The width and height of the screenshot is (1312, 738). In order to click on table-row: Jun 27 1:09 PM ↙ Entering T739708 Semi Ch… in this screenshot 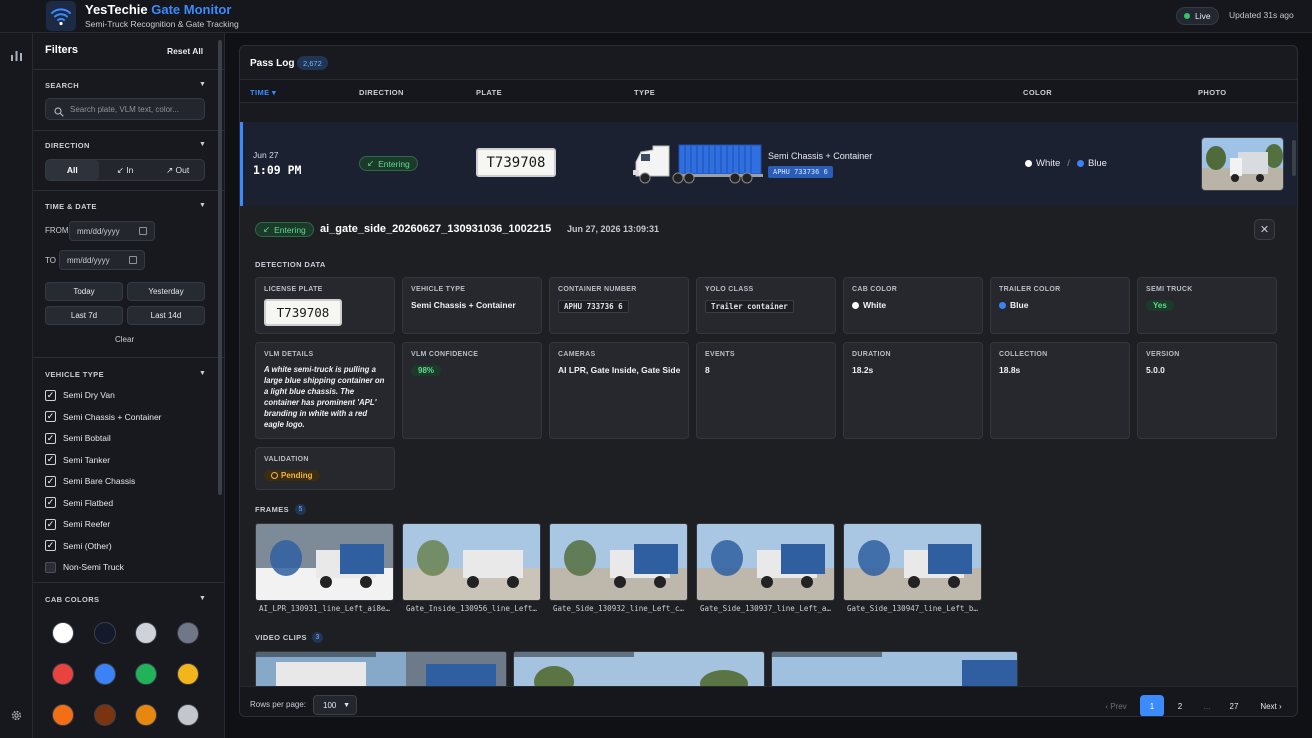, I will do `click(768, 164)`.